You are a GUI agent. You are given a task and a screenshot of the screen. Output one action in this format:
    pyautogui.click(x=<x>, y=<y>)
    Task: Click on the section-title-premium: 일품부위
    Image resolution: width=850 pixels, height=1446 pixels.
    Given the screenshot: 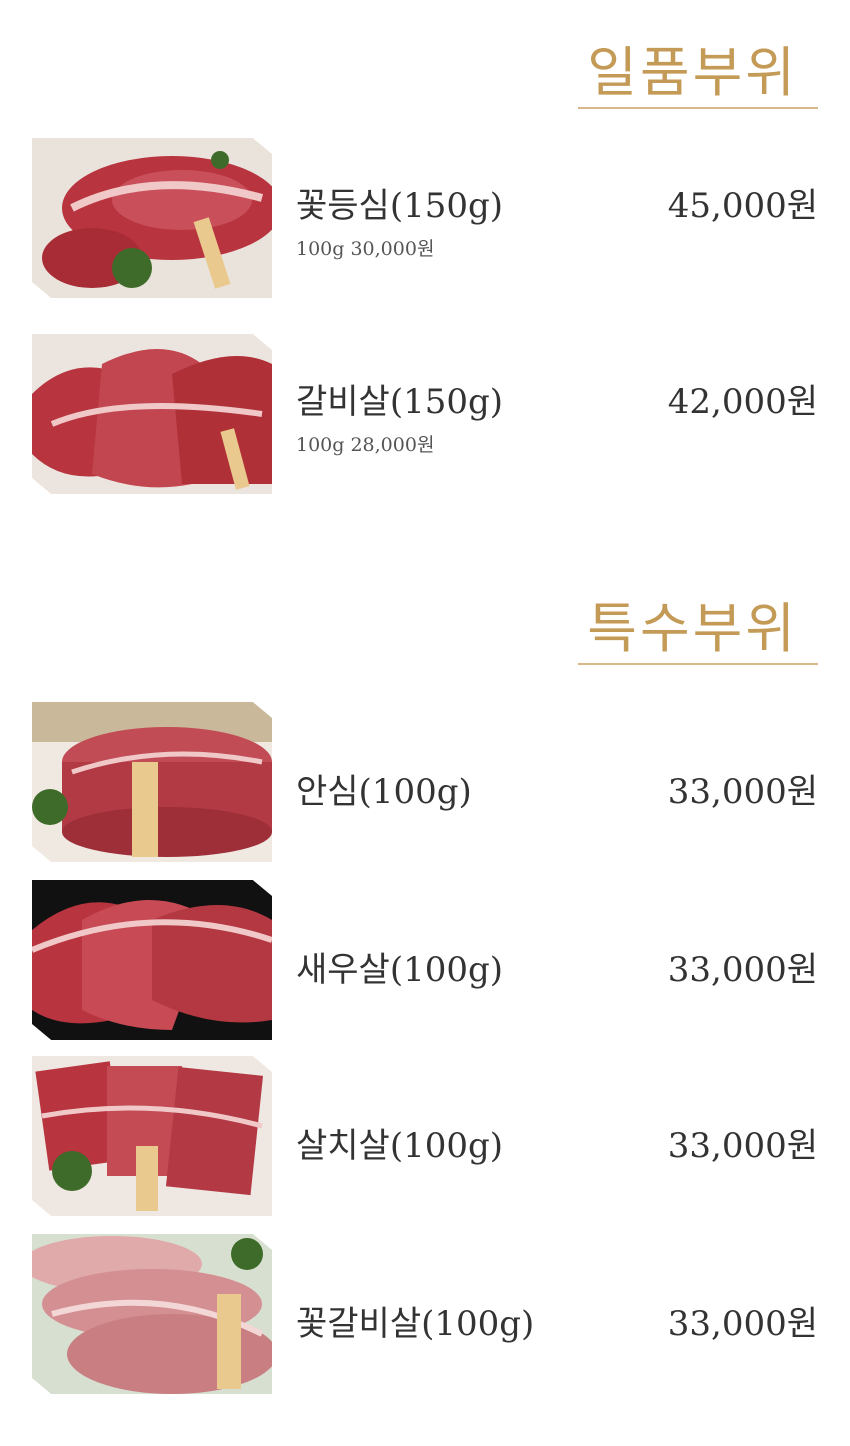 What is the action you would take?
    pyautogui.click(x=692, y=72)
    